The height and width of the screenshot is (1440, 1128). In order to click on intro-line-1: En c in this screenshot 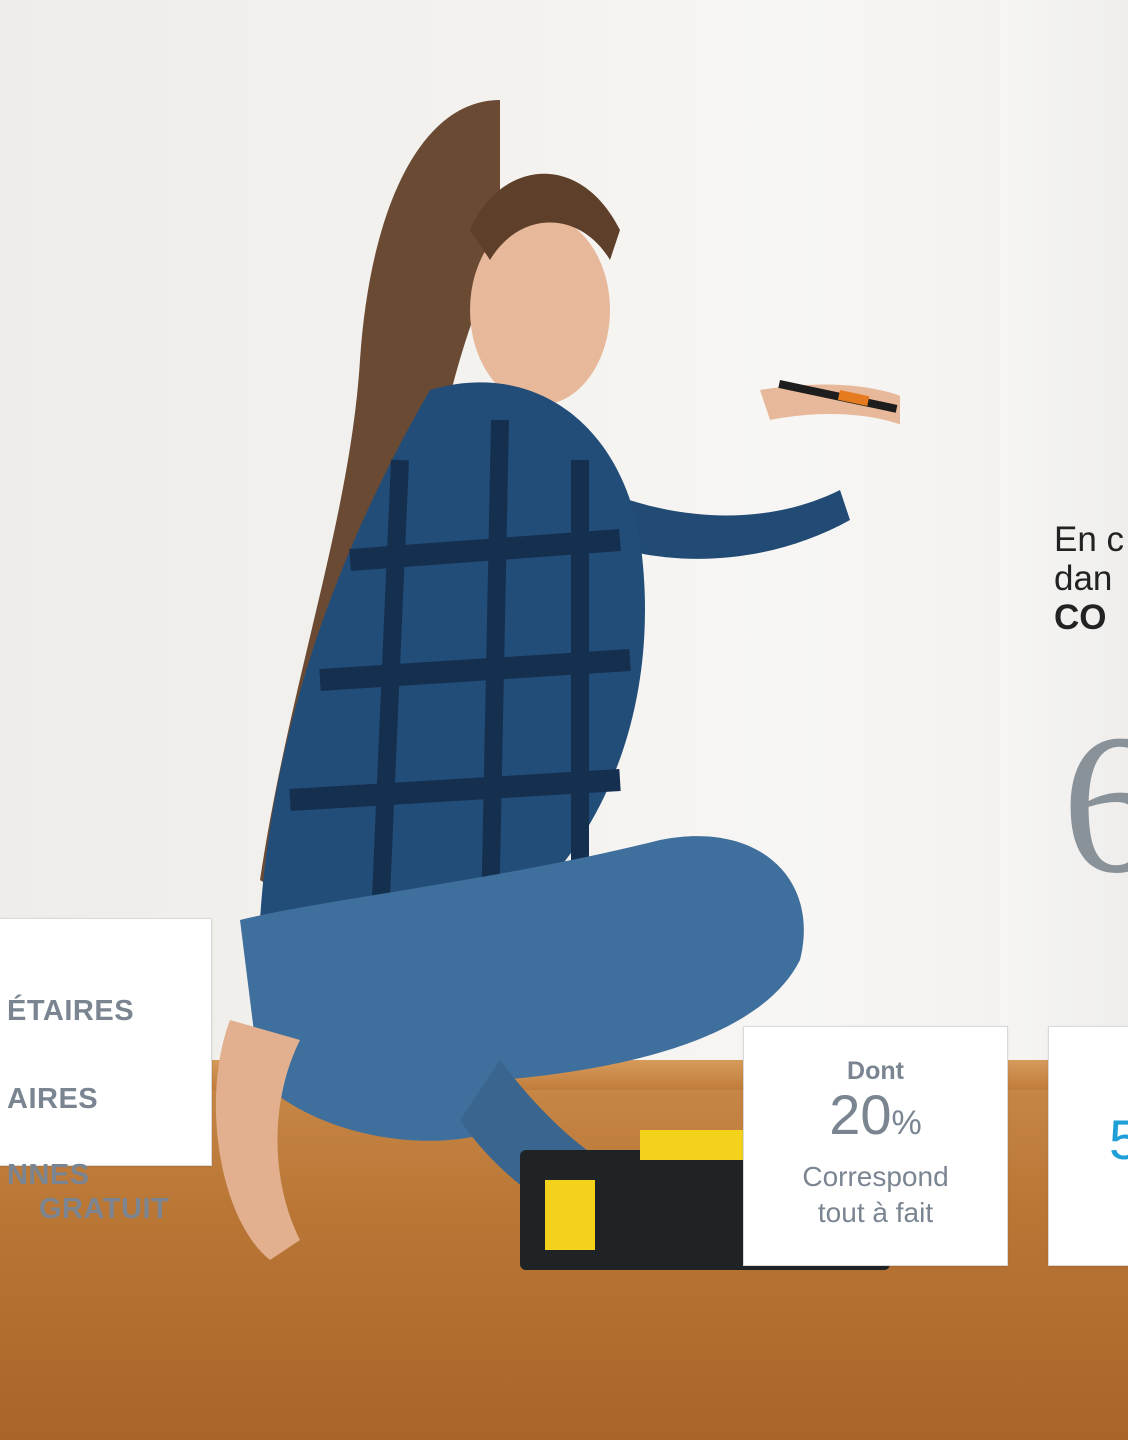, I will do `click(1089, 539)`.